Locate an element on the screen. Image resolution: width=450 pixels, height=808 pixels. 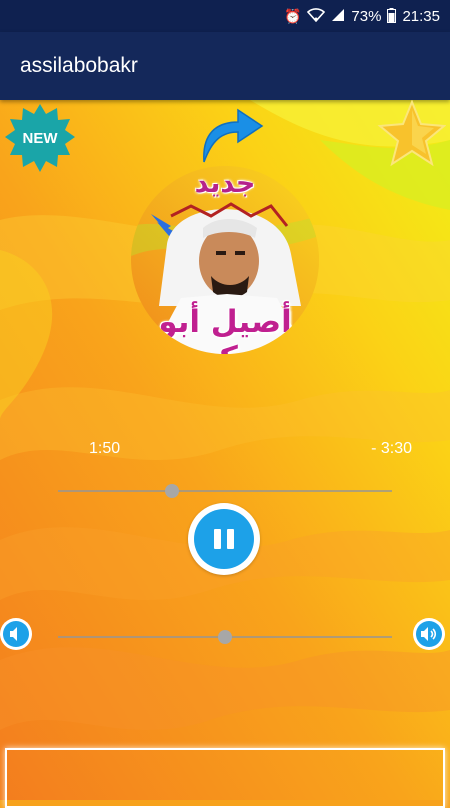
volume-slider is located at coordinates (225, 637).